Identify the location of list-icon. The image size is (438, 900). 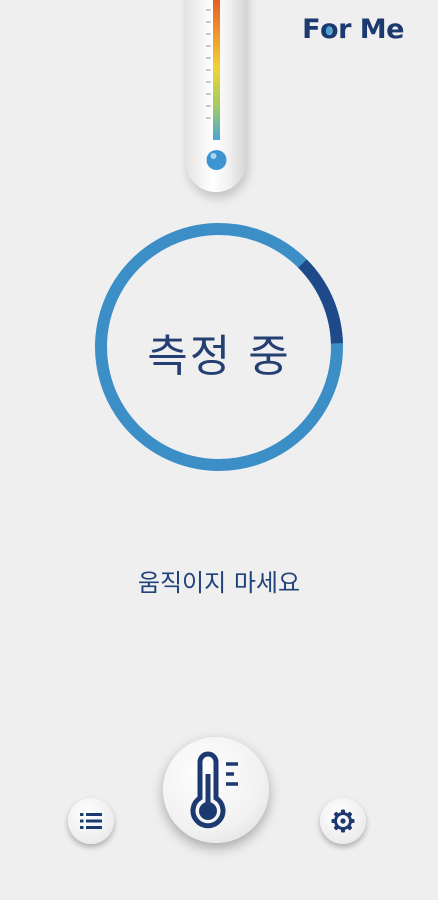
(91, 821).